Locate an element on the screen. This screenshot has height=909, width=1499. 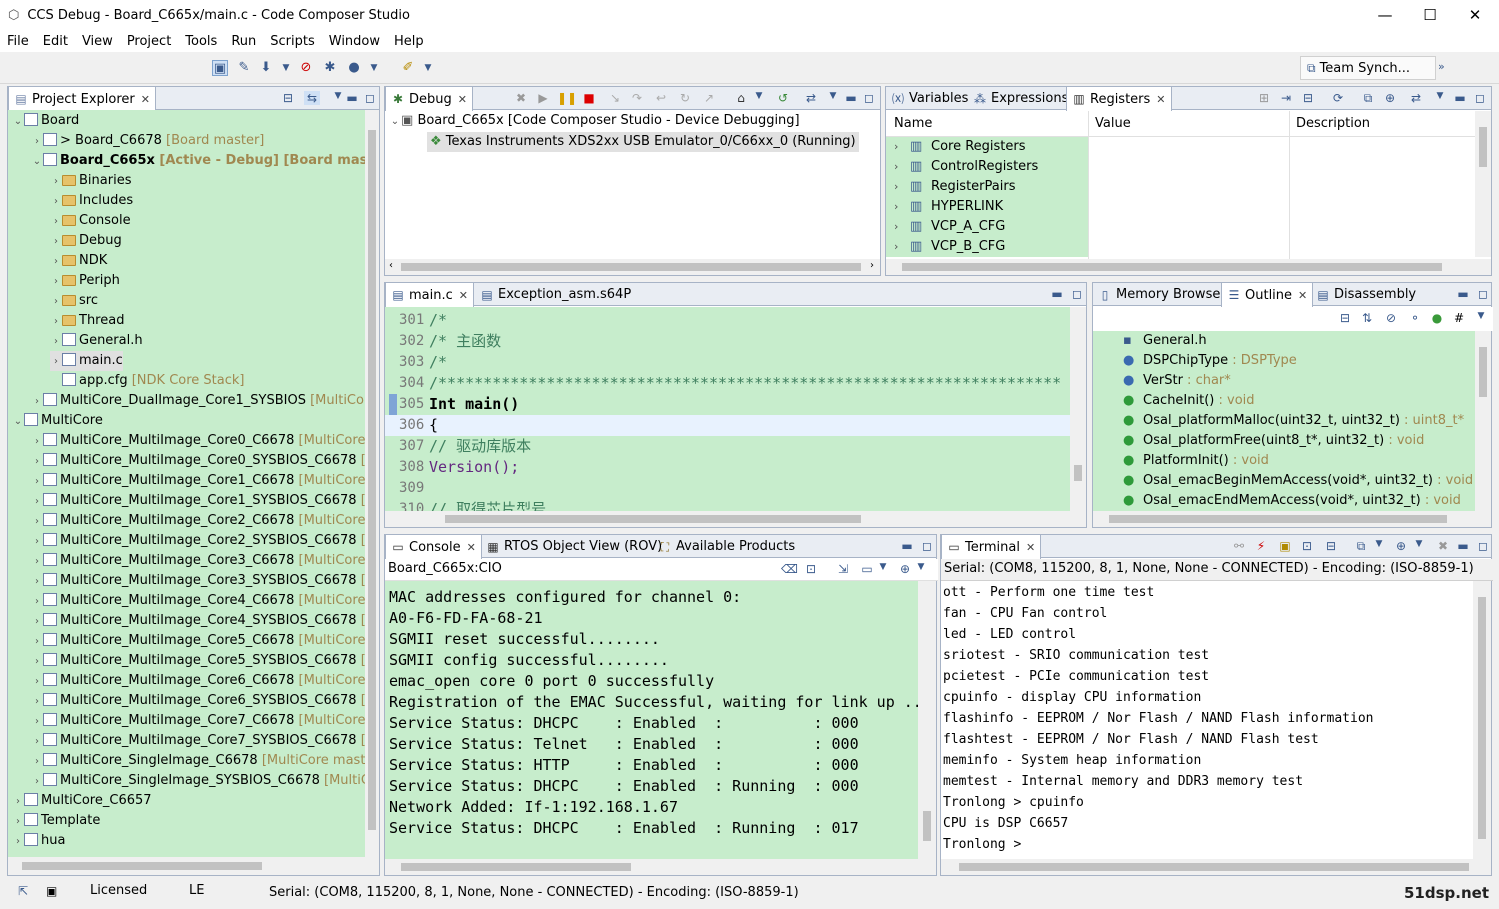
step-return-icon: ↩ is located at coordinates (661, 98).